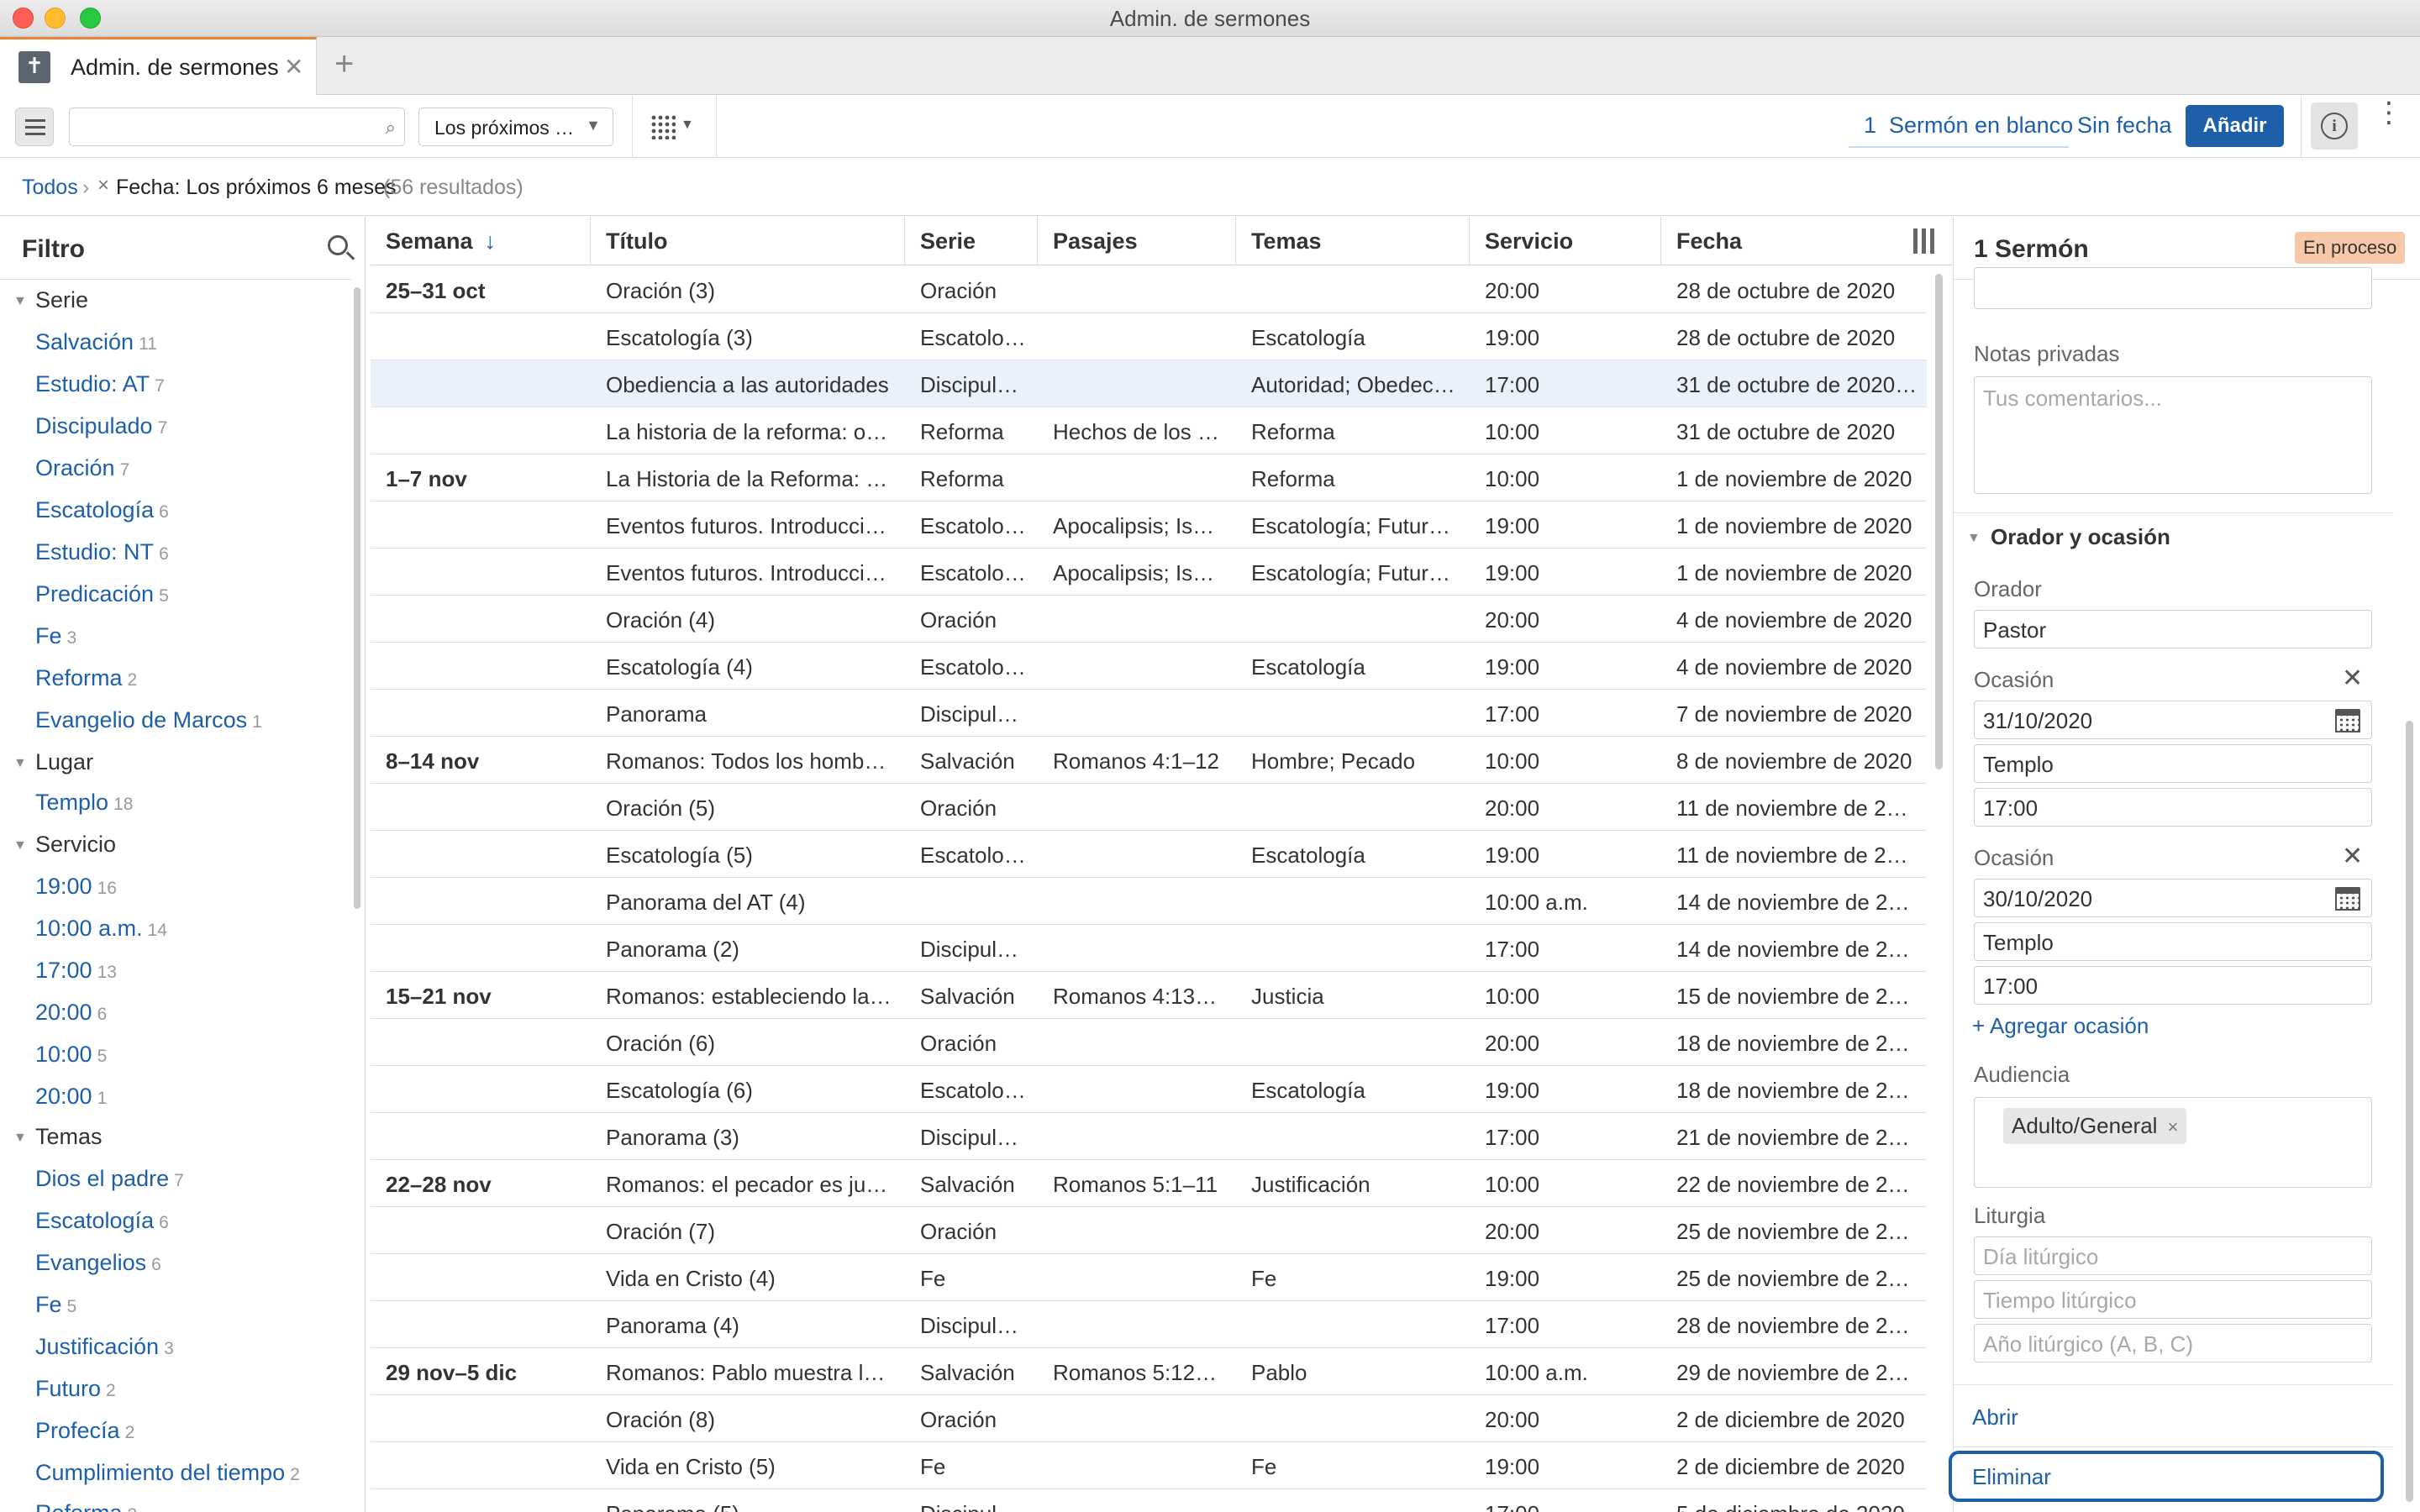 Image resolution: width=2420 pixels, height=1512 pixels. What do you see at coordinates (2173, 1255) in the screenshot?
I see `liturgical-day-field: Día litúrgico` at bounding box center [2173, 1255].